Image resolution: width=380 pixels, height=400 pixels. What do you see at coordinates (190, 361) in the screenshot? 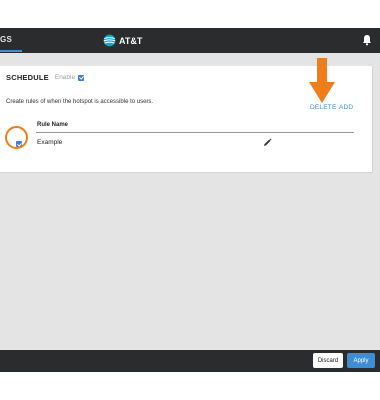
I see `bottom-bar: Discard Apply` at bounding box center [190, 361].